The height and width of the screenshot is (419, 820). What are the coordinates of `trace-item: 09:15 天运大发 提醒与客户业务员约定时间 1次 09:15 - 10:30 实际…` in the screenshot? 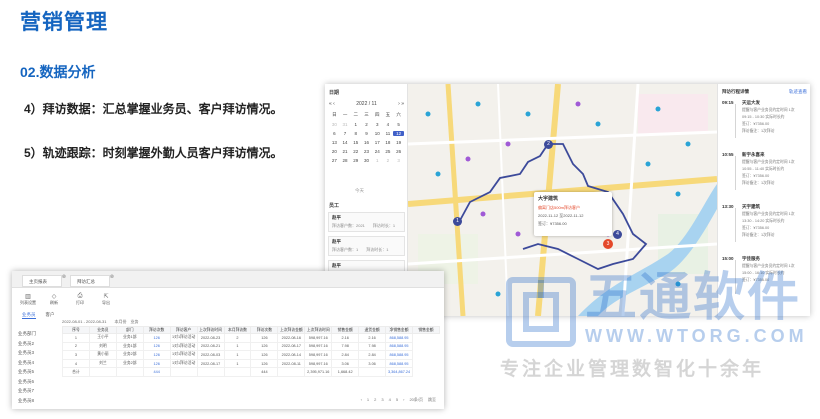 It's located at (765, 120).